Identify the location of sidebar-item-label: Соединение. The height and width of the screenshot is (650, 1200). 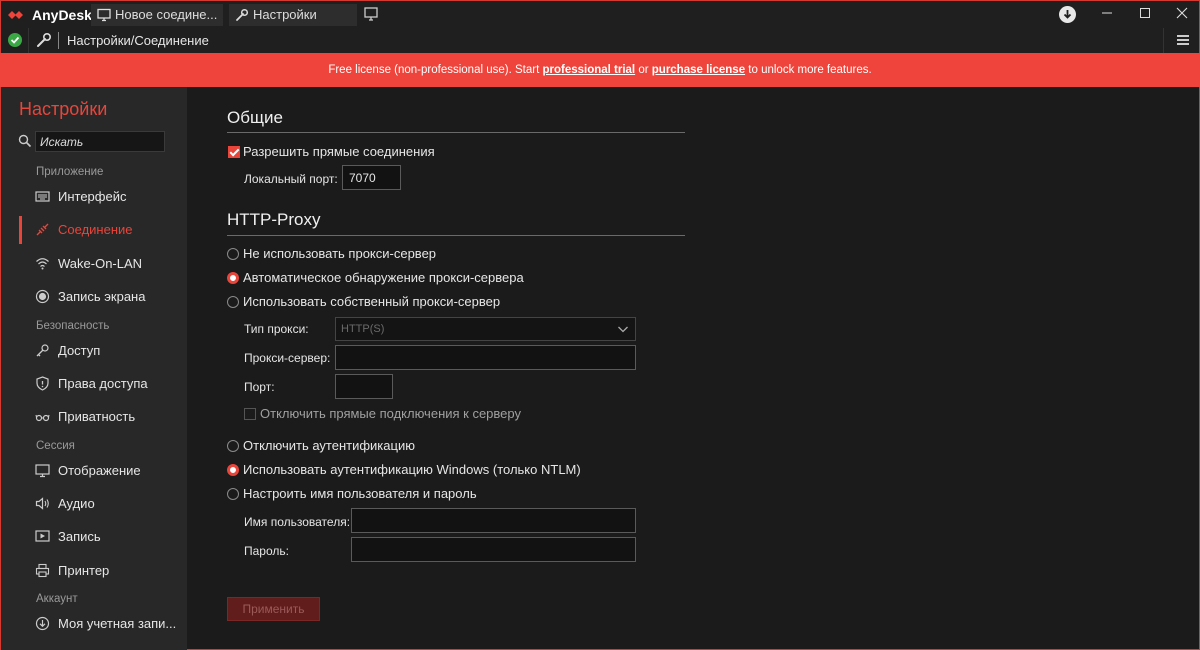
(95, 229).